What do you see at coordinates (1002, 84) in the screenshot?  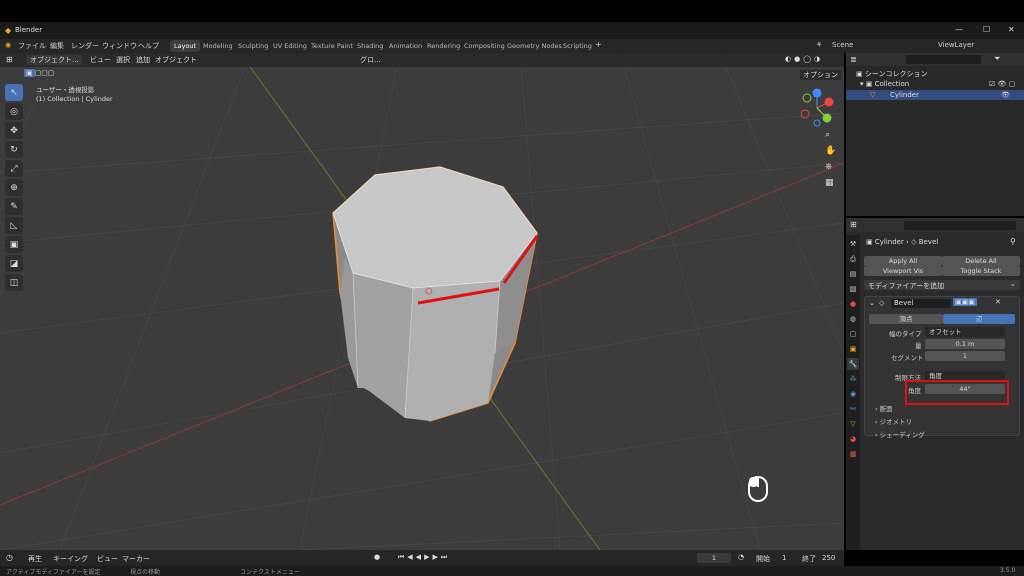 I see `collection-visibility-icon: ☑ 👁 ▢` at bounding box center [1002, 84].